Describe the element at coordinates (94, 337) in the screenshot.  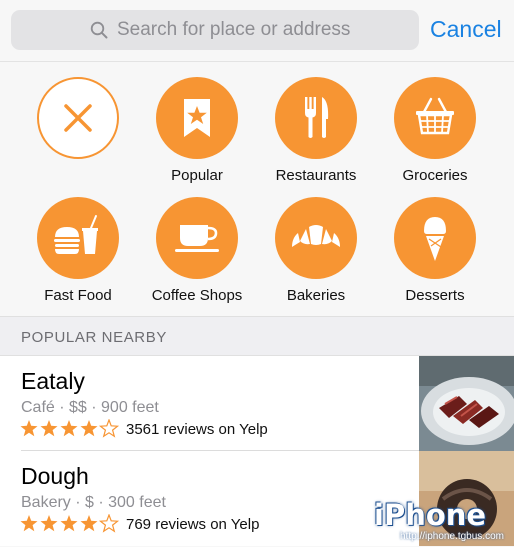
I see `section-title: POPULAR NEARBY` at that location.